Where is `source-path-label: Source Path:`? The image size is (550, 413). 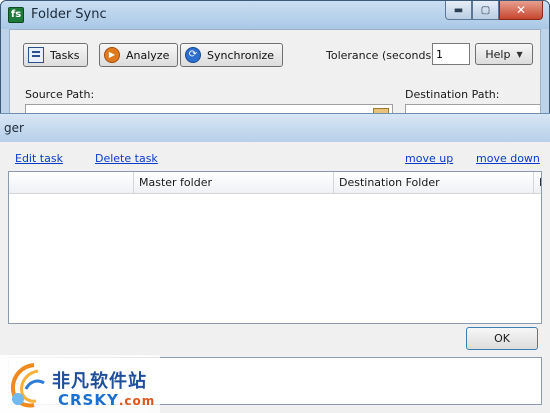 source-path-label: Source Path: is located at coordinates (60, 94).